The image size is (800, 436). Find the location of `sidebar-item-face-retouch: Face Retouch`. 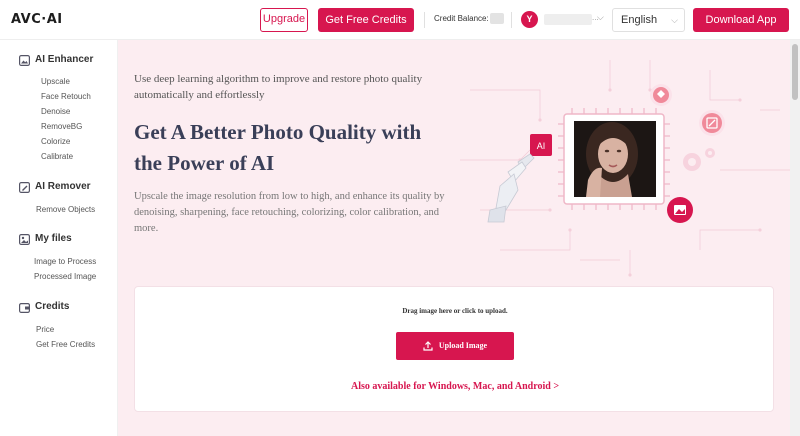

sidebar-item-face-retouch: Face Retouch is located at coordinates (66, 96).